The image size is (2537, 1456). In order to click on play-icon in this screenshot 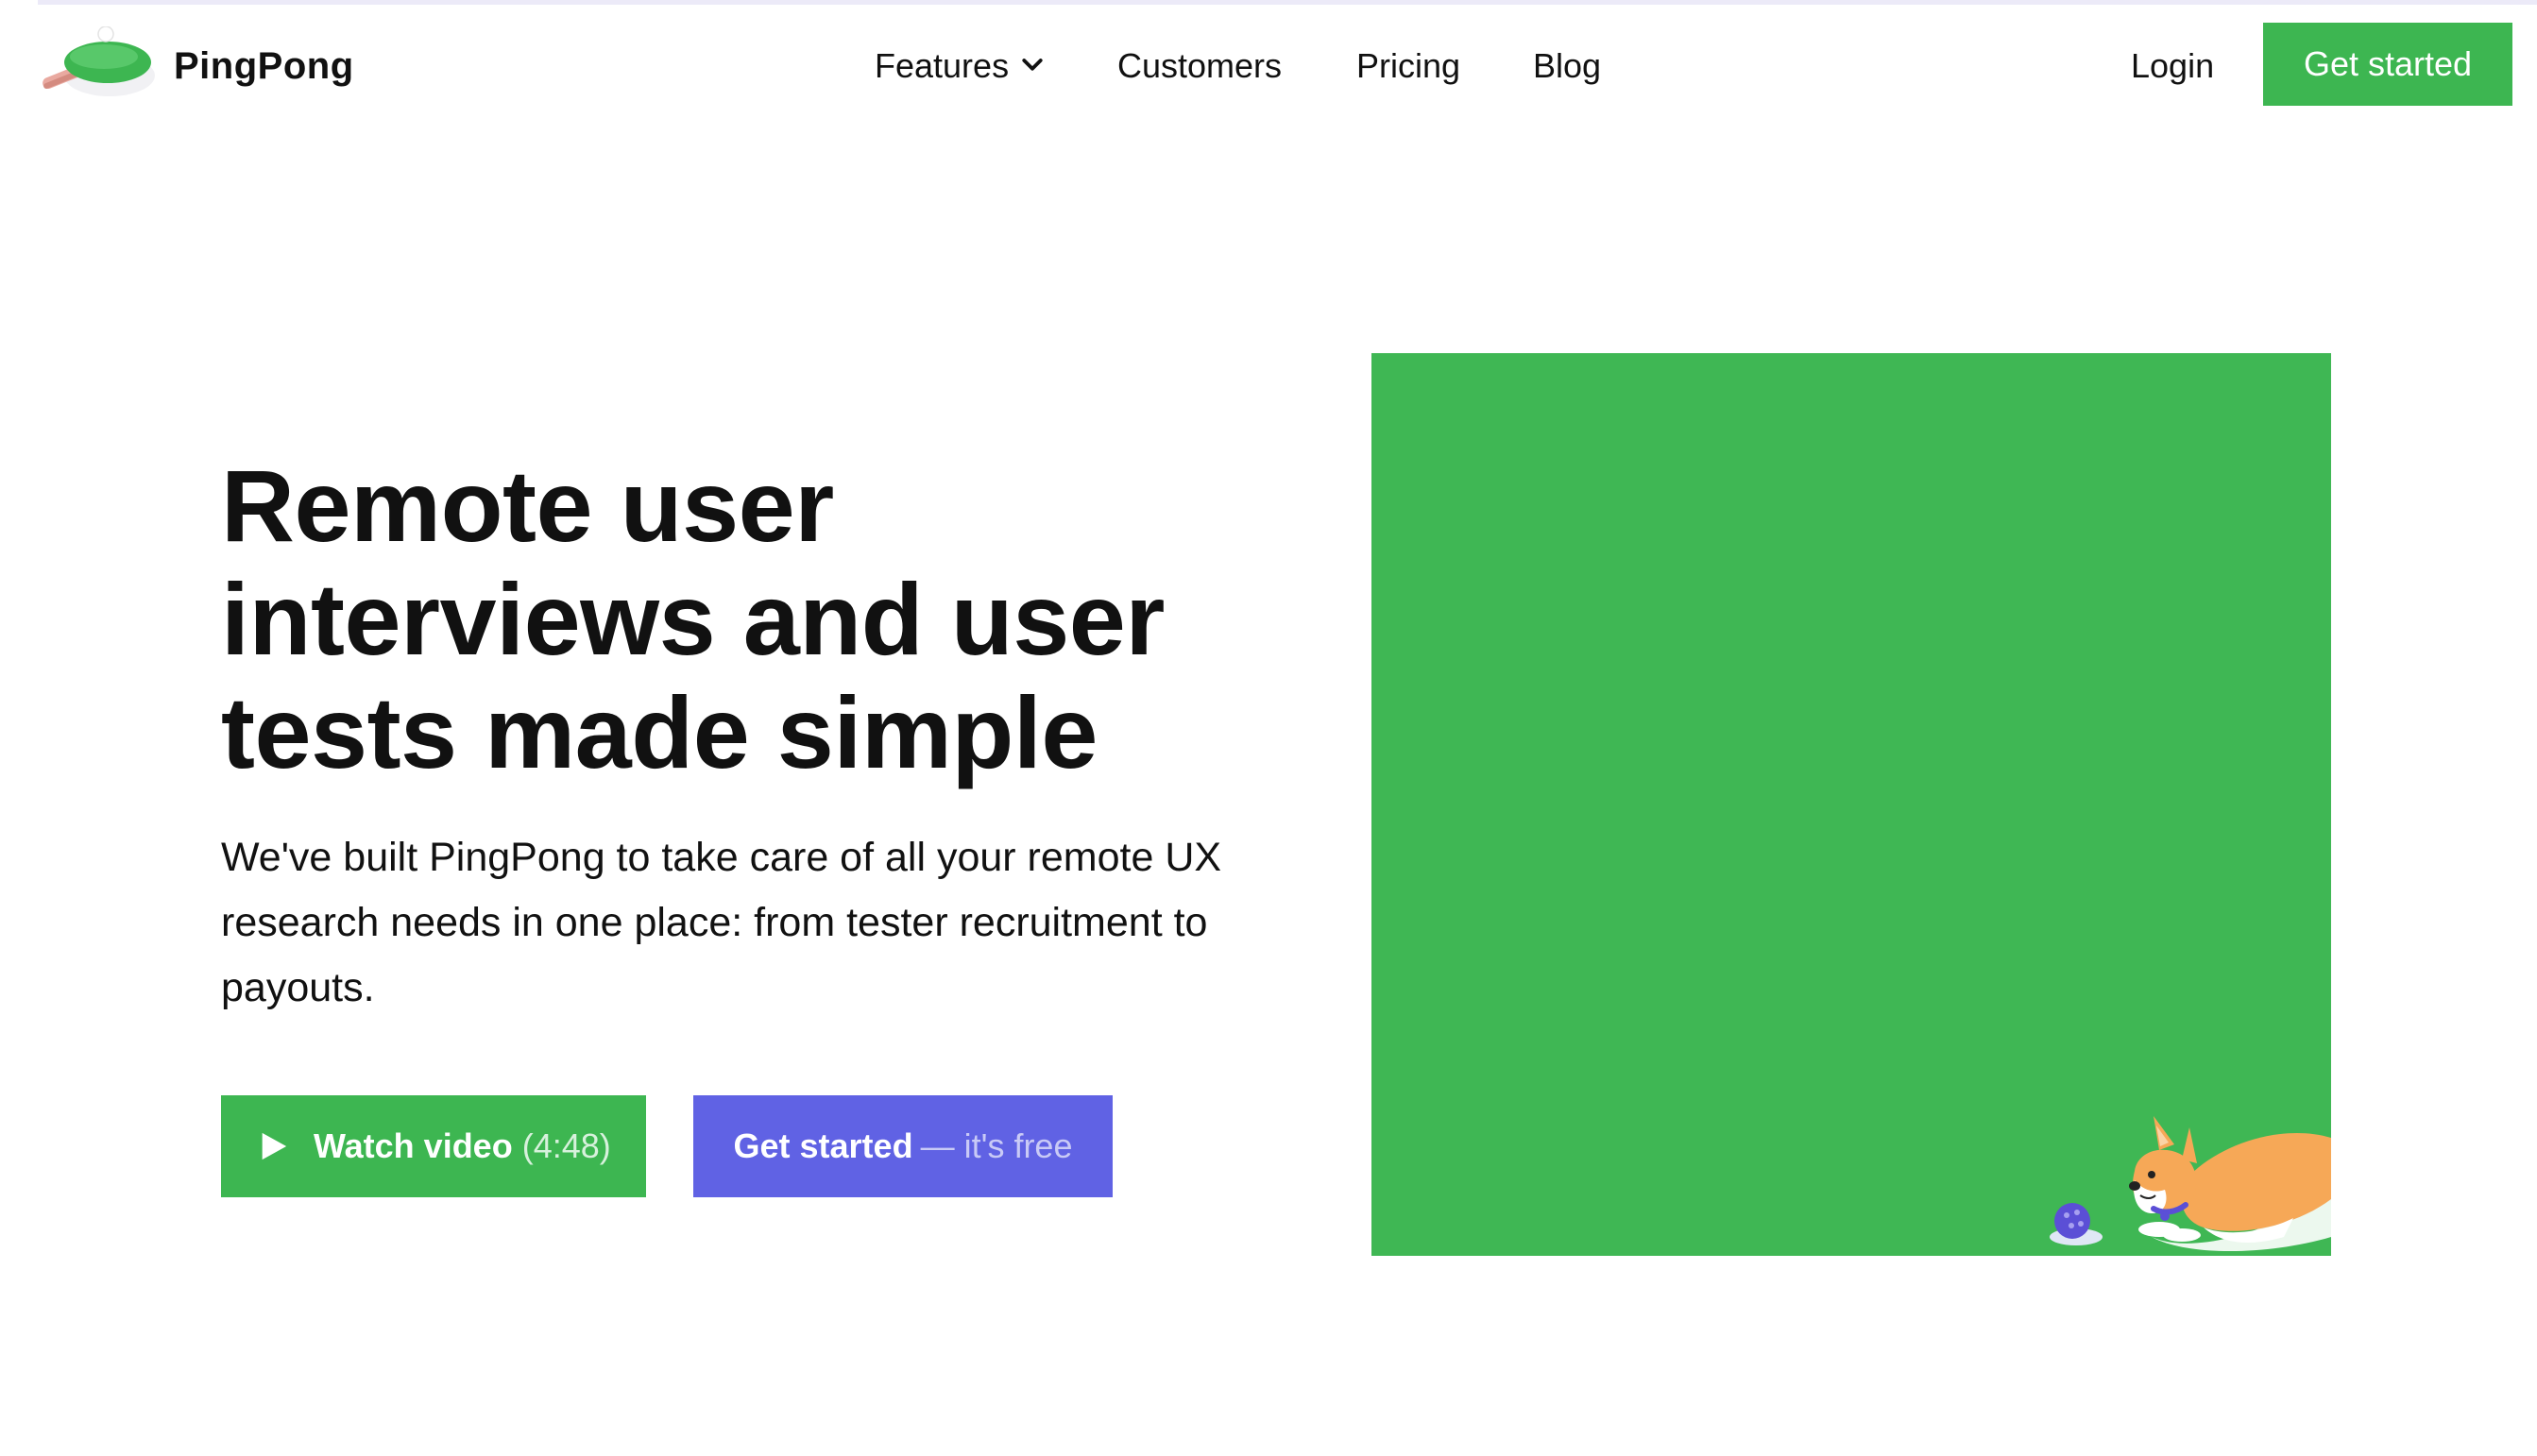, I will do `click(274, 1146)`.